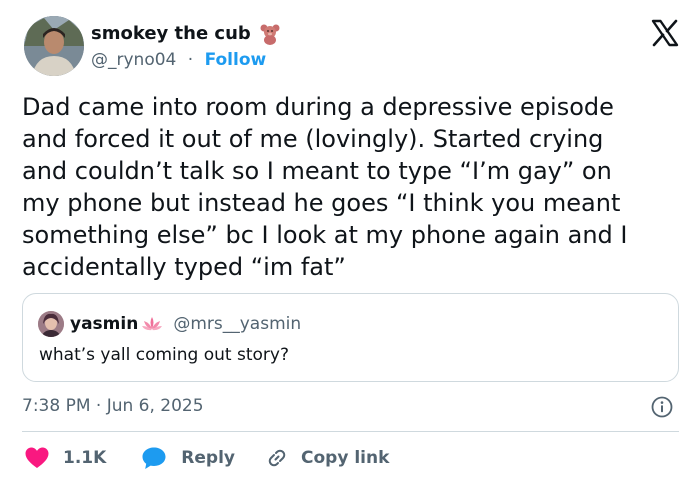  What do you see at coordinates (37, 457) in the screenshot?
I see `heart-icon` at bounding box center [37, 457].